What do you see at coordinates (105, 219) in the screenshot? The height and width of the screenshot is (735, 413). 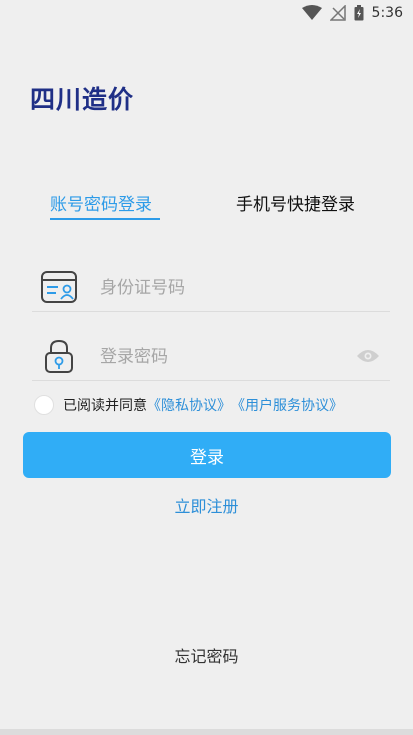 I see `active-tab-indicator` at bounding box center [105, 219].